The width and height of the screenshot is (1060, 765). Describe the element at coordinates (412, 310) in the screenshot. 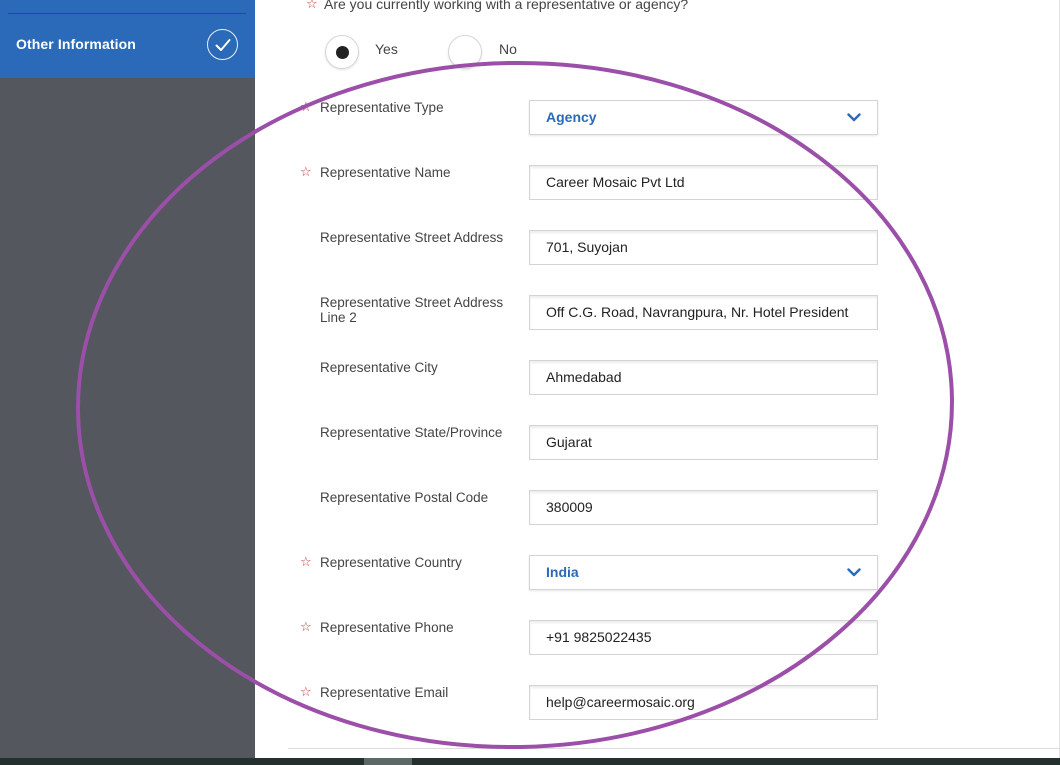

I see `representative-street-address-line2-label: Representative Street Address Line 2` at that location.